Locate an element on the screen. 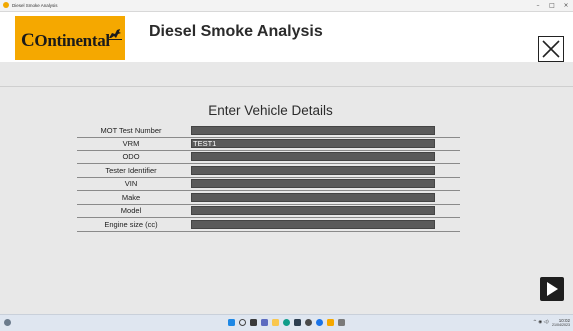 This screenshot has height=331, width=573. field-label: Tester Identifier is located at coordinates (131, 170).